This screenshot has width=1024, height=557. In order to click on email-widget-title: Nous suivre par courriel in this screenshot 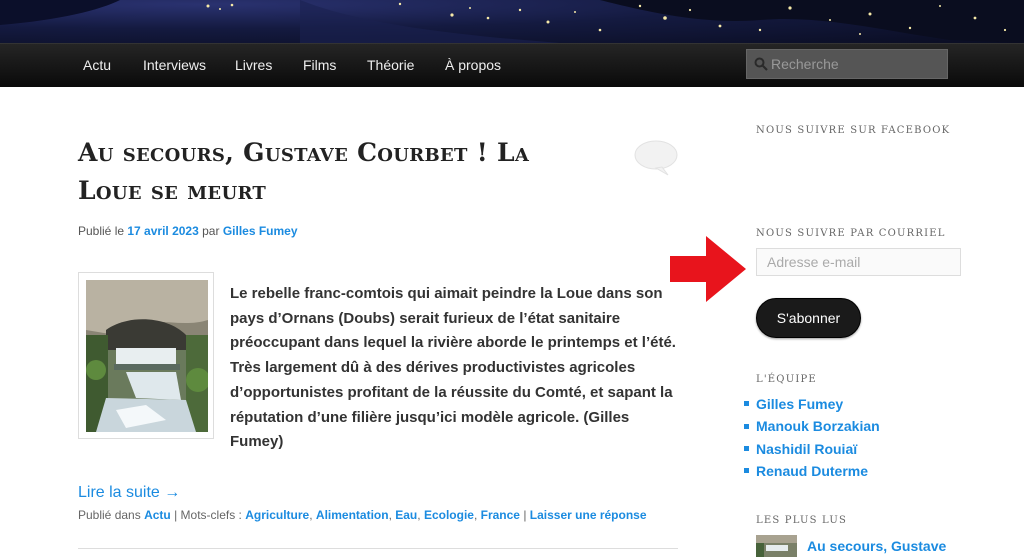, I will do `click(851, 233)`.